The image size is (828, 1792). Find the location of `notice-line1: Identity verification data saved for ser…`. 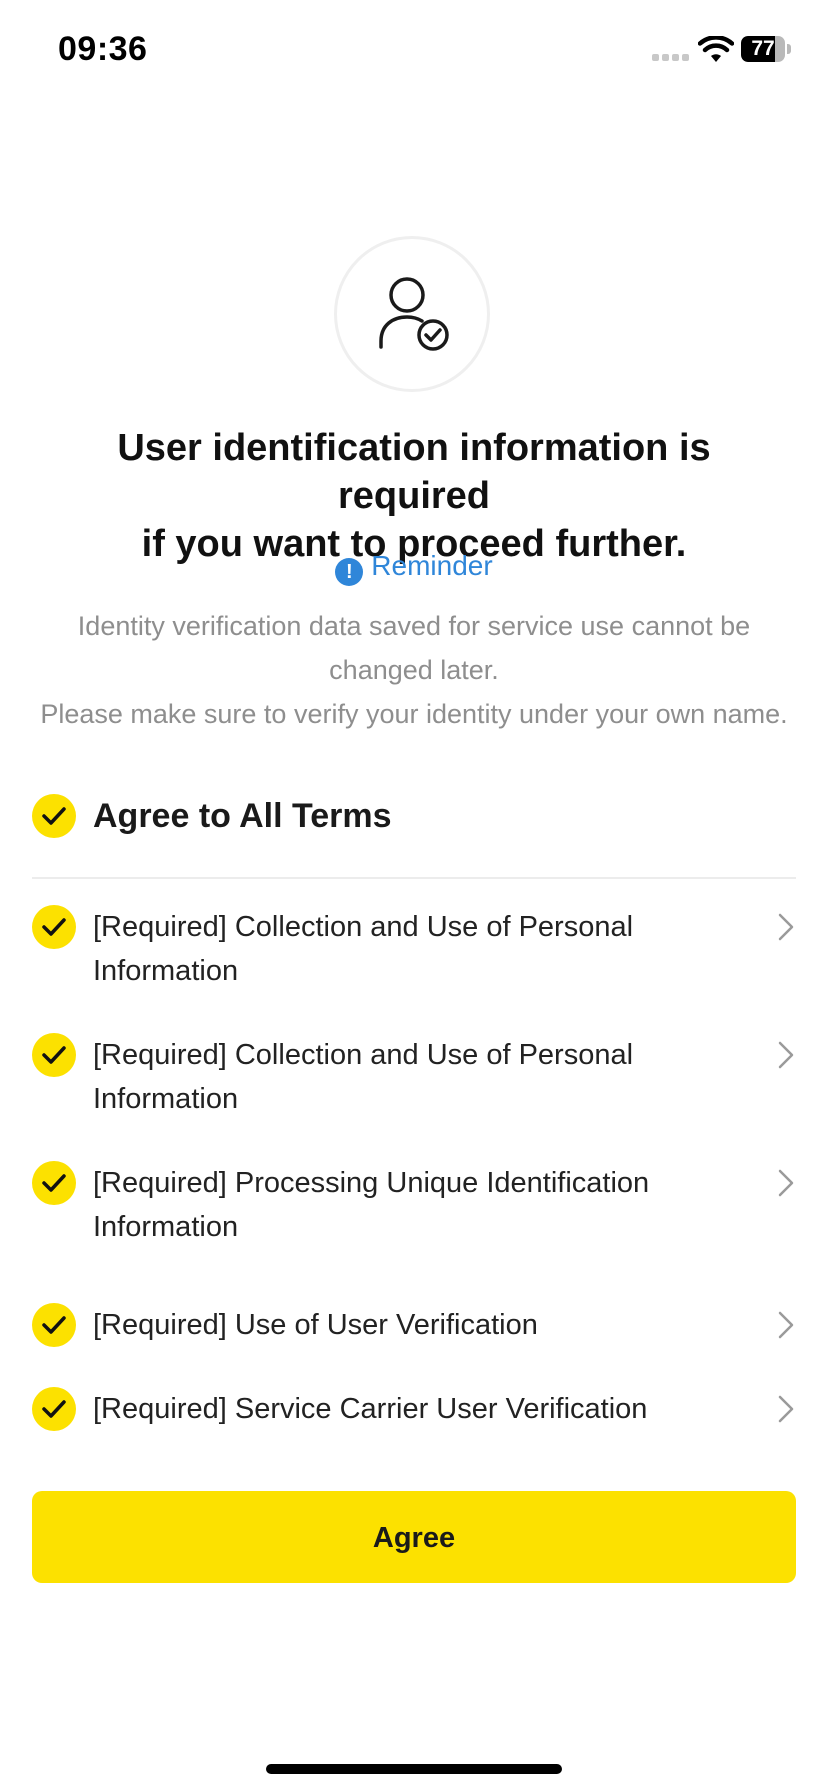

notice-line1: Identity verification data saved for ser… is located at coordinates (414, 626).